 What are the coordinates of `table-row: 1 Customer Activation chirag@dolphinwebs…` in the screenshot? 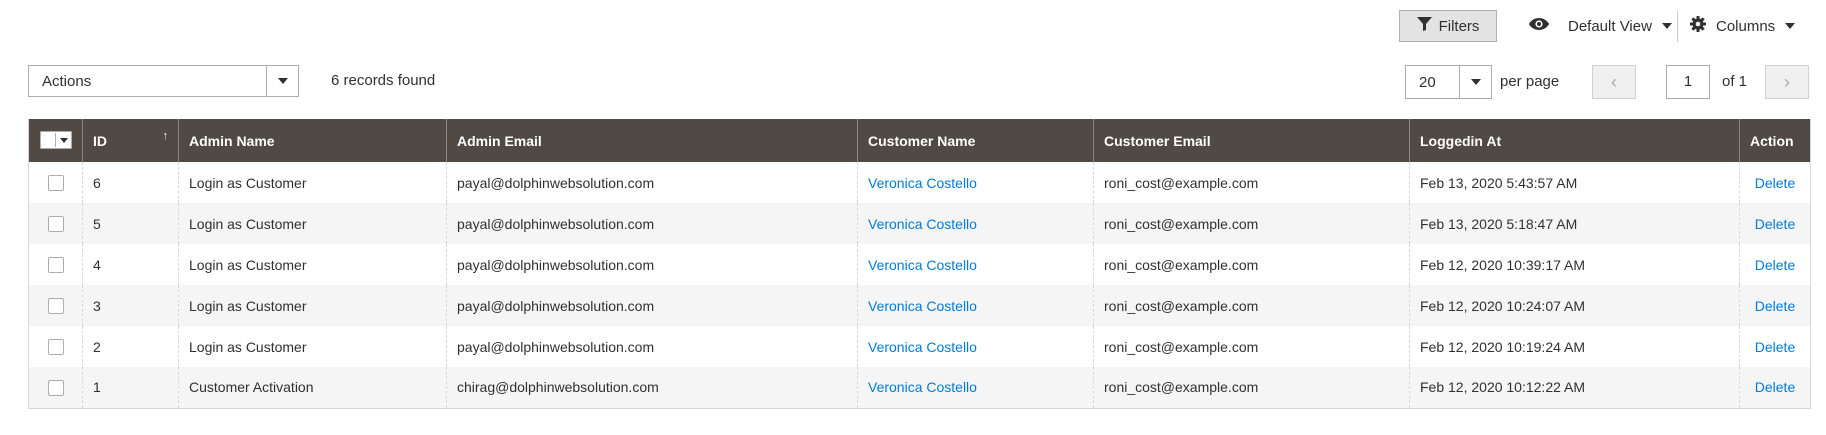 It's located at (919, 388).